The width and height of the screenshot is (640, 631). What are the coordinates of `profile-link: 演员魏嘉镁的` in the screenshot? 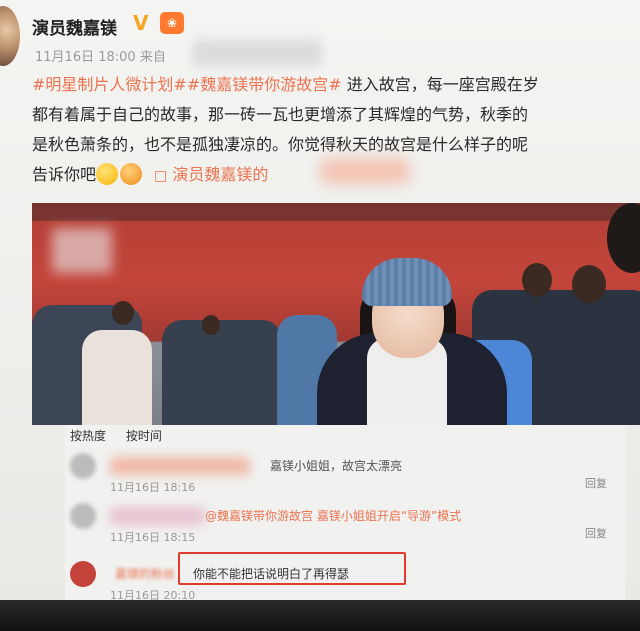 It's located at (220, 174).